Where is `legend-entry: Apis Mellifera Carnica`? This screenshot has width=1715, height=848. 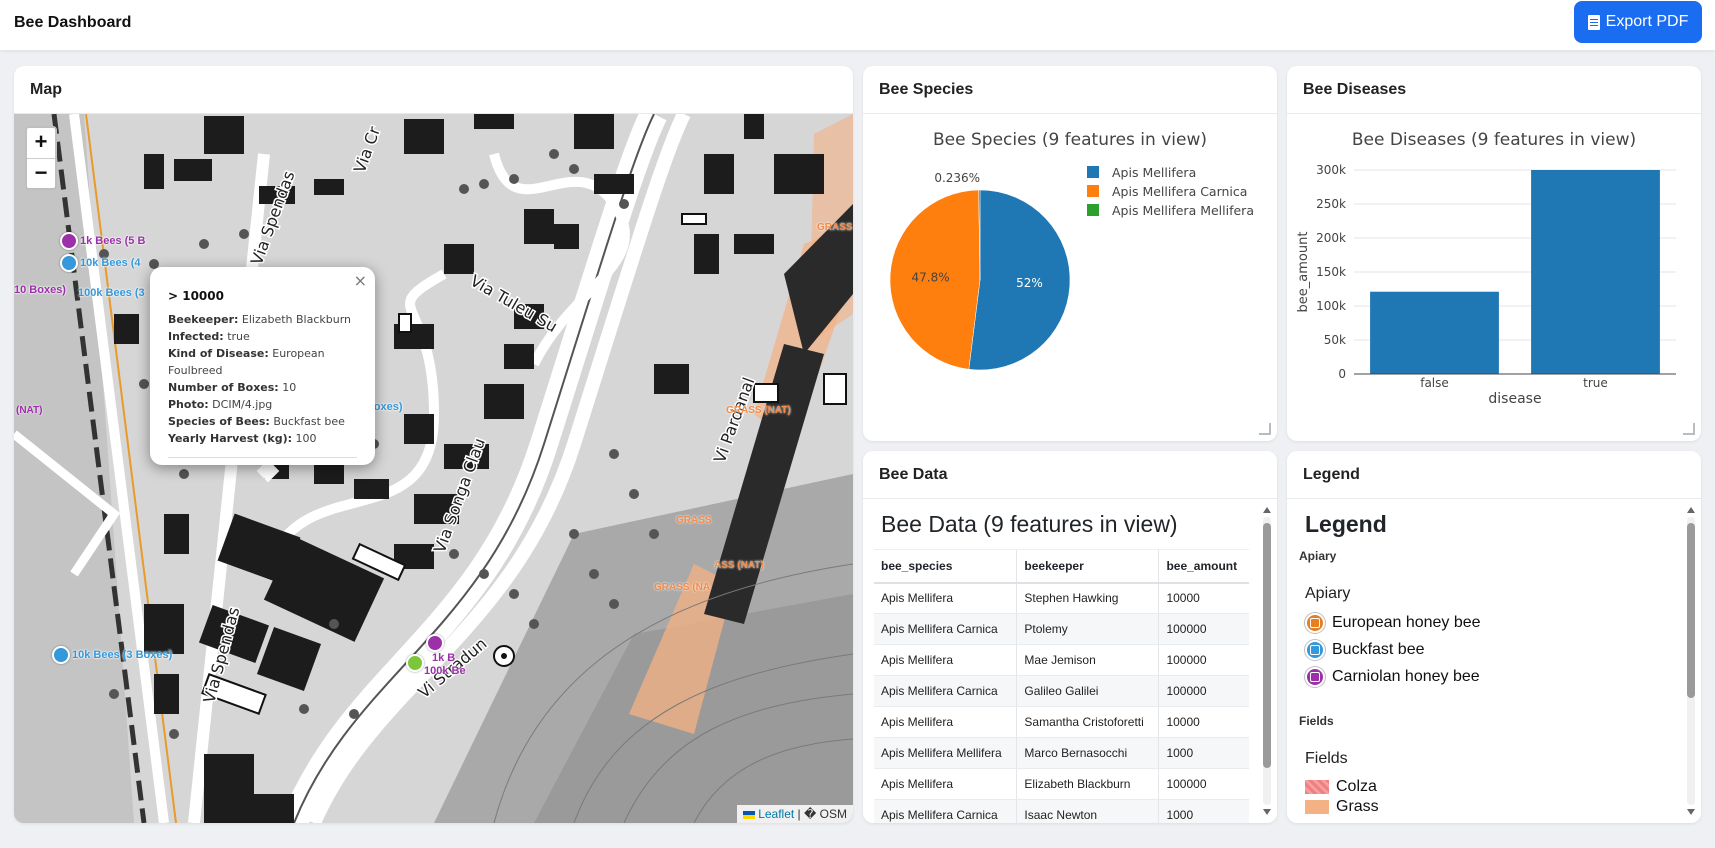 legend-entry: Apis Mellifera Carnica is located at coordinates (1179, 191).